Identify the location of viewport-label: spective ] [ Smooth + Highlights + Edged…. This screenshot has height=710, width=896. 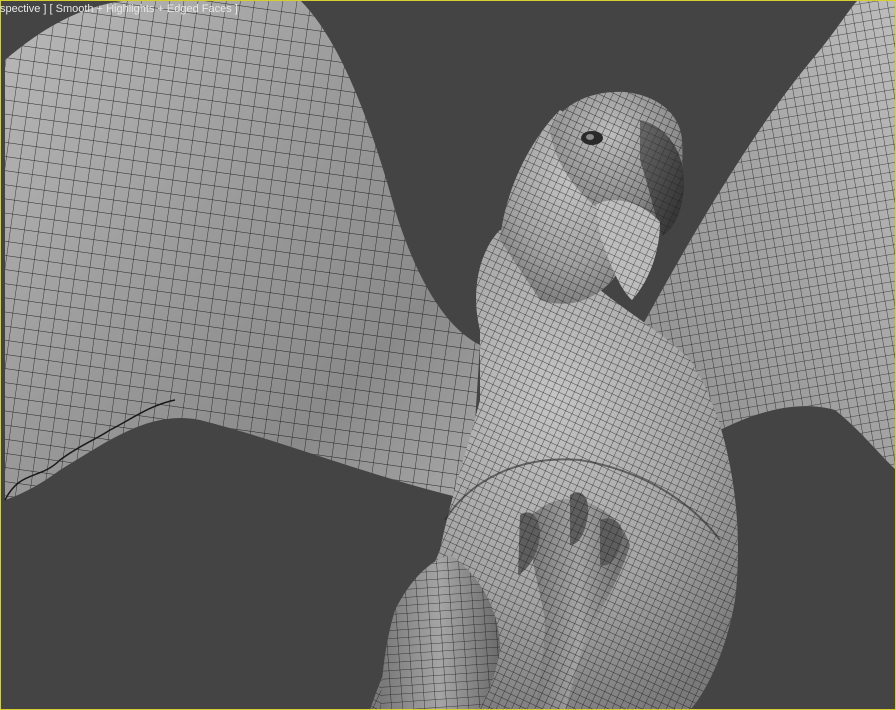
(119, 9).